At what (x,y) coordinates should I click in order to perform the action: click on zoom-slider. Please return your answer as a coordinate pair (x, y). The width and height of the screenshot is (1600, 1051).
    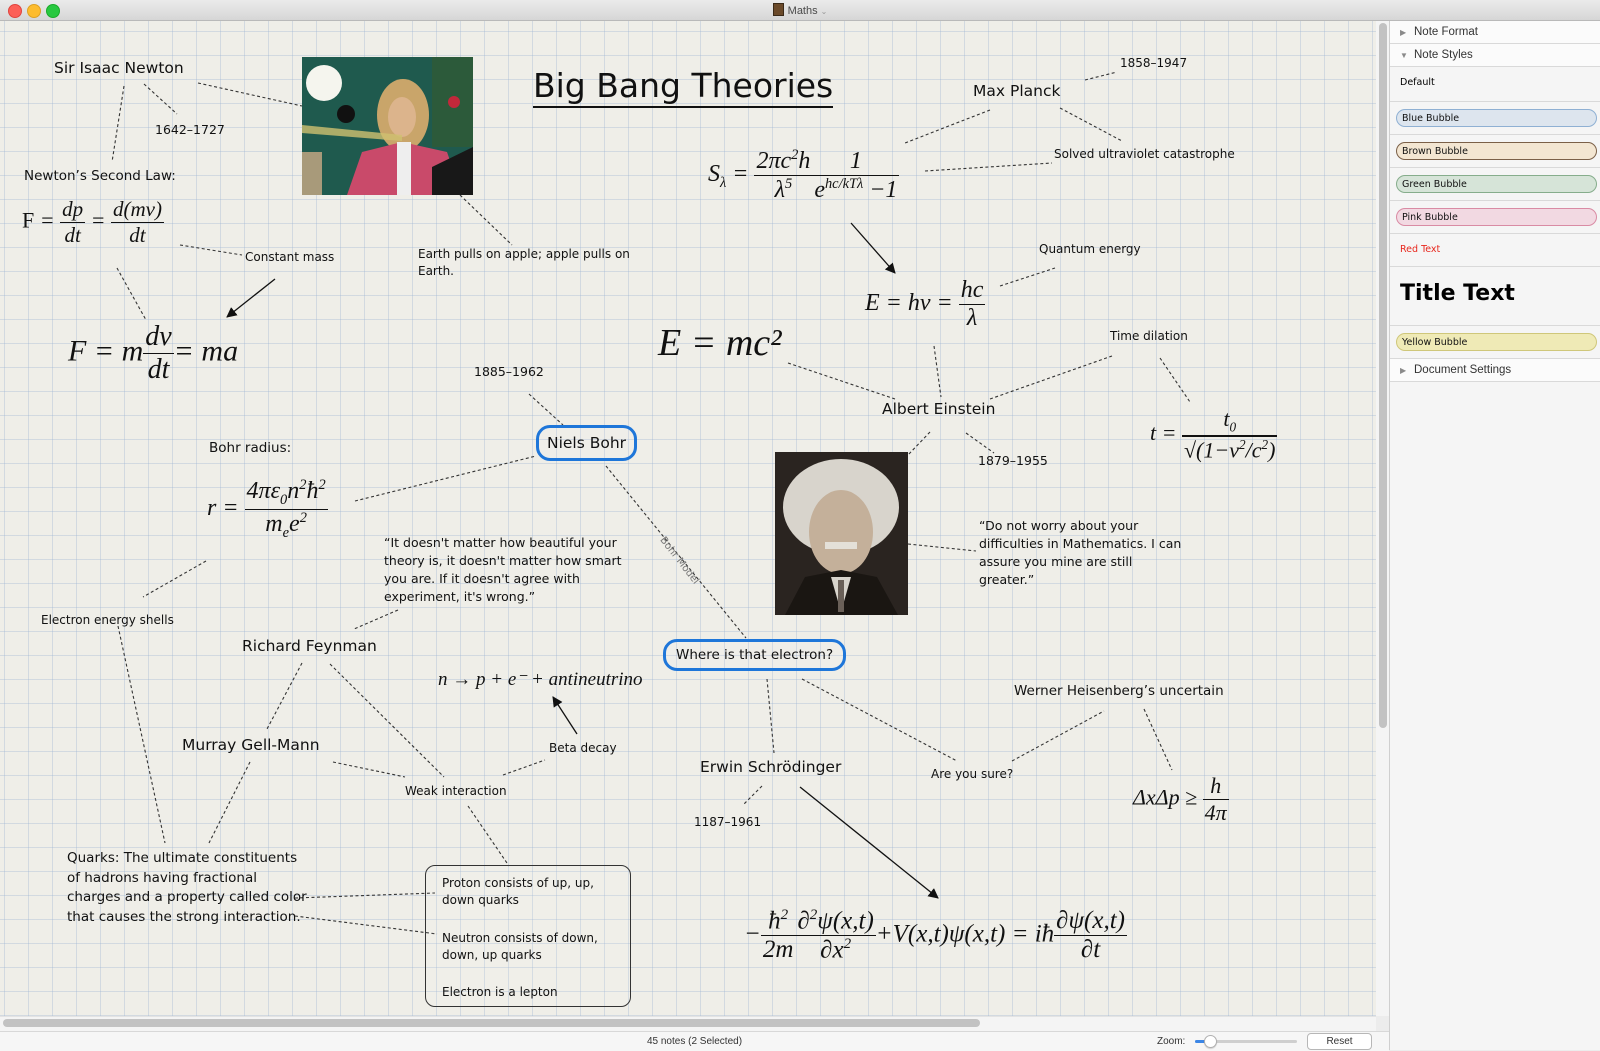
    Looking at the image, I should click on (1246, 1041).